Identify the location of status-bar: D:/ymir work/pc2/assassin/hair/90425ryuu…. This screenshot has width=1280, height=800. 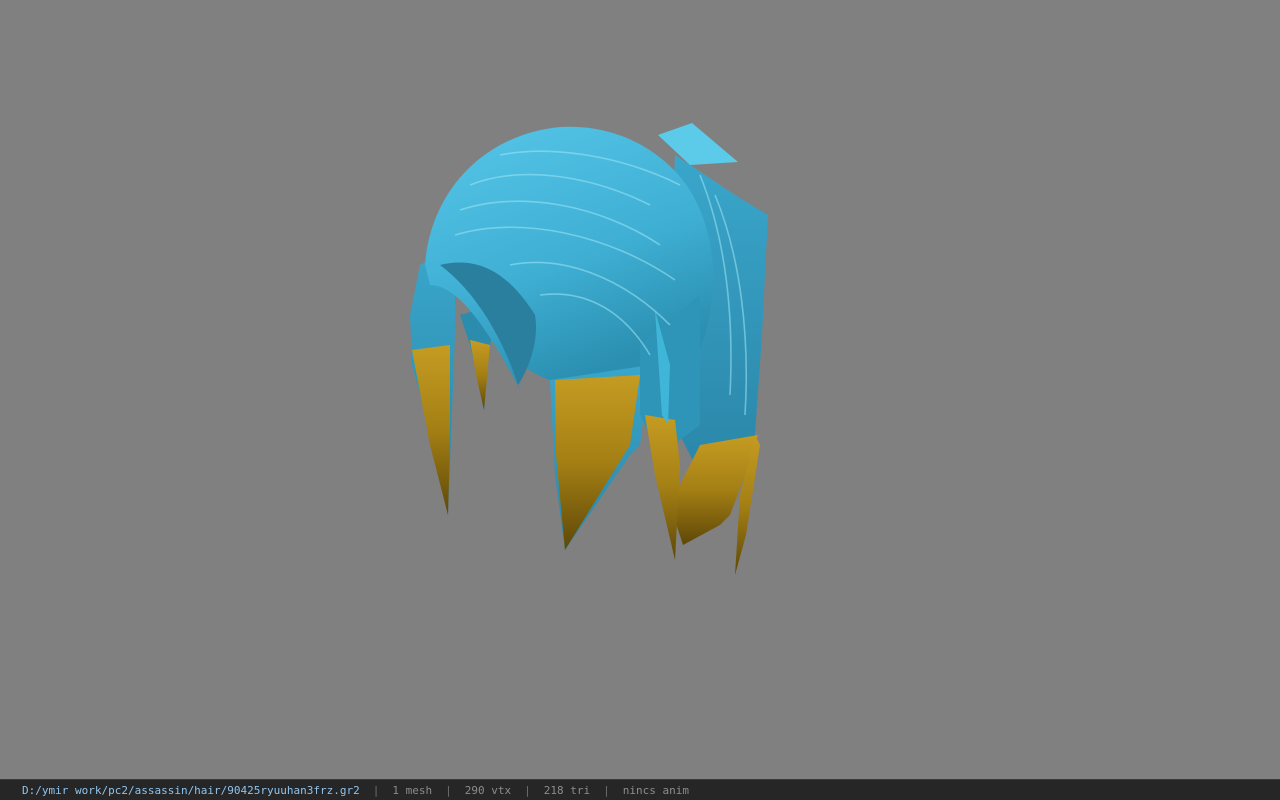
(640, 789).